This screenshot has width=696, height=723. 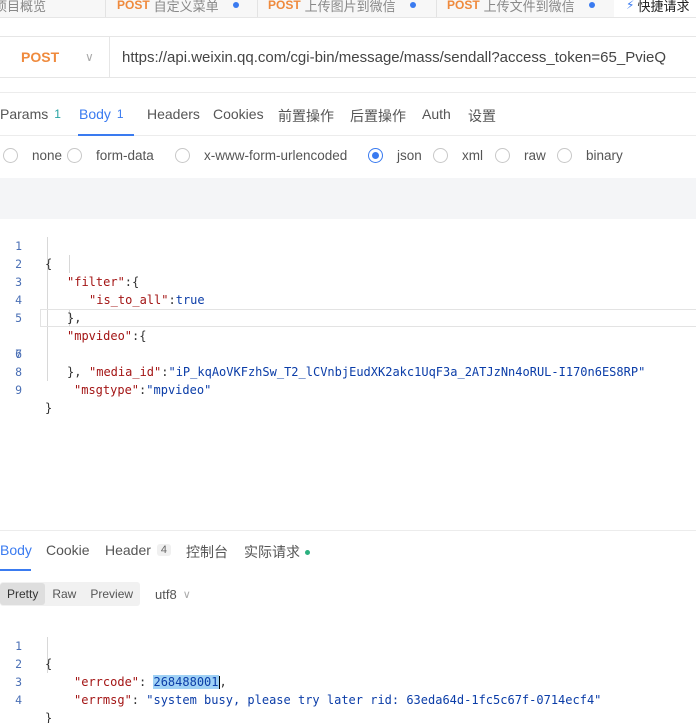 I want to click on line-number: 9, so click(x=18, y=390).